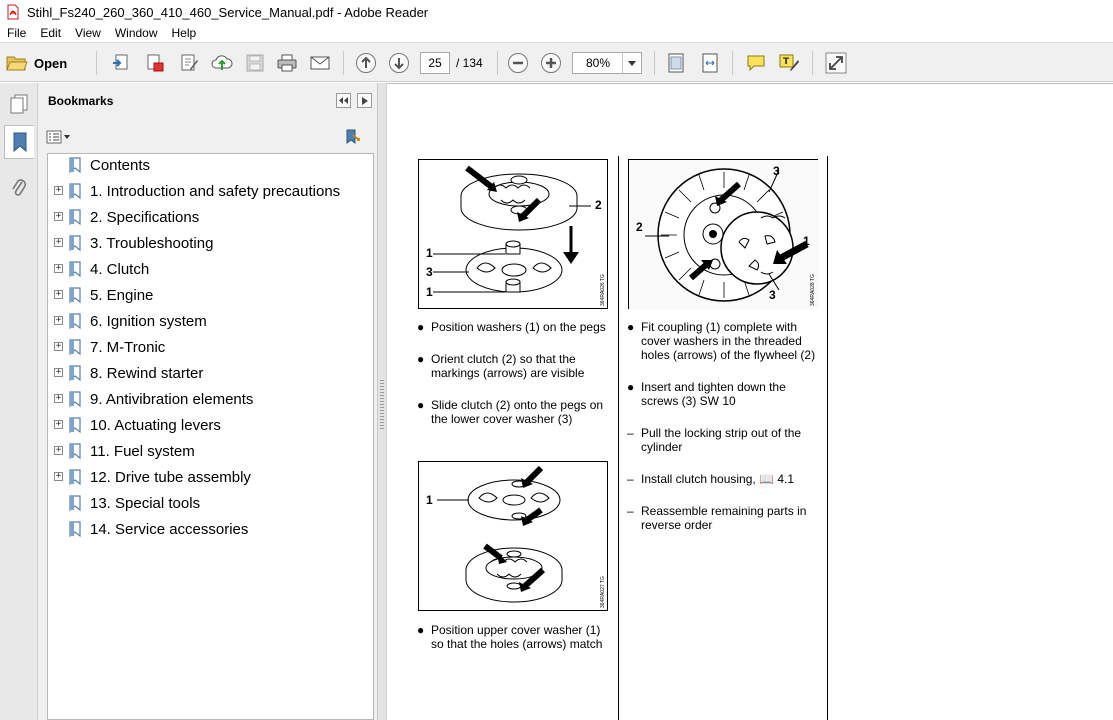  I want to click on bookmark-item: +5. Engine, so click(210, 297).